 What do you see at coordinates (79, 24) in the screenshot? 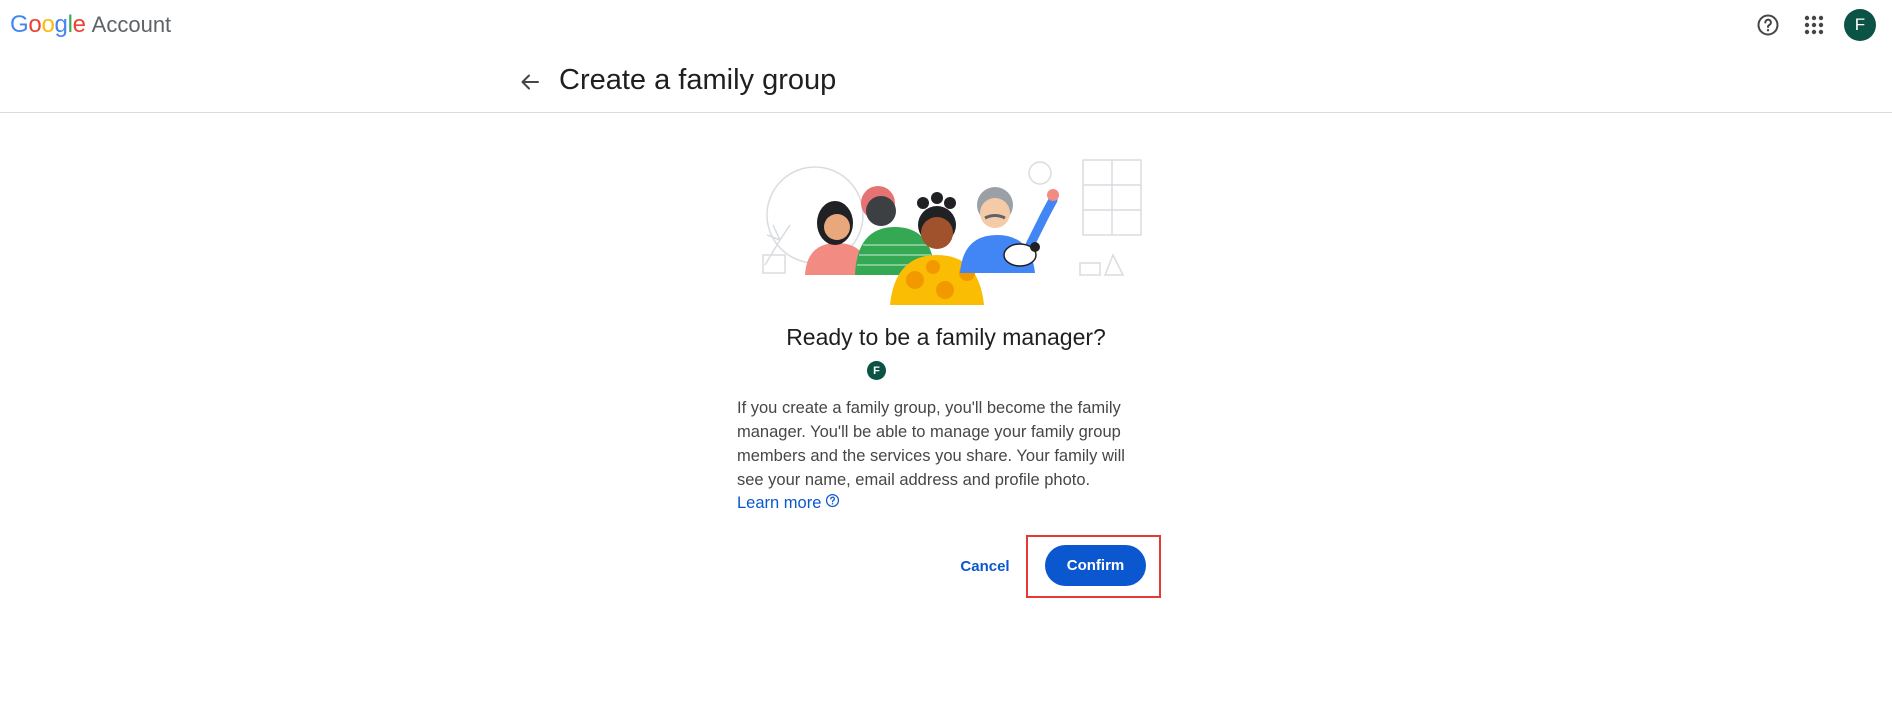
I see `google-letter: e` at bounding box center [79, 24].